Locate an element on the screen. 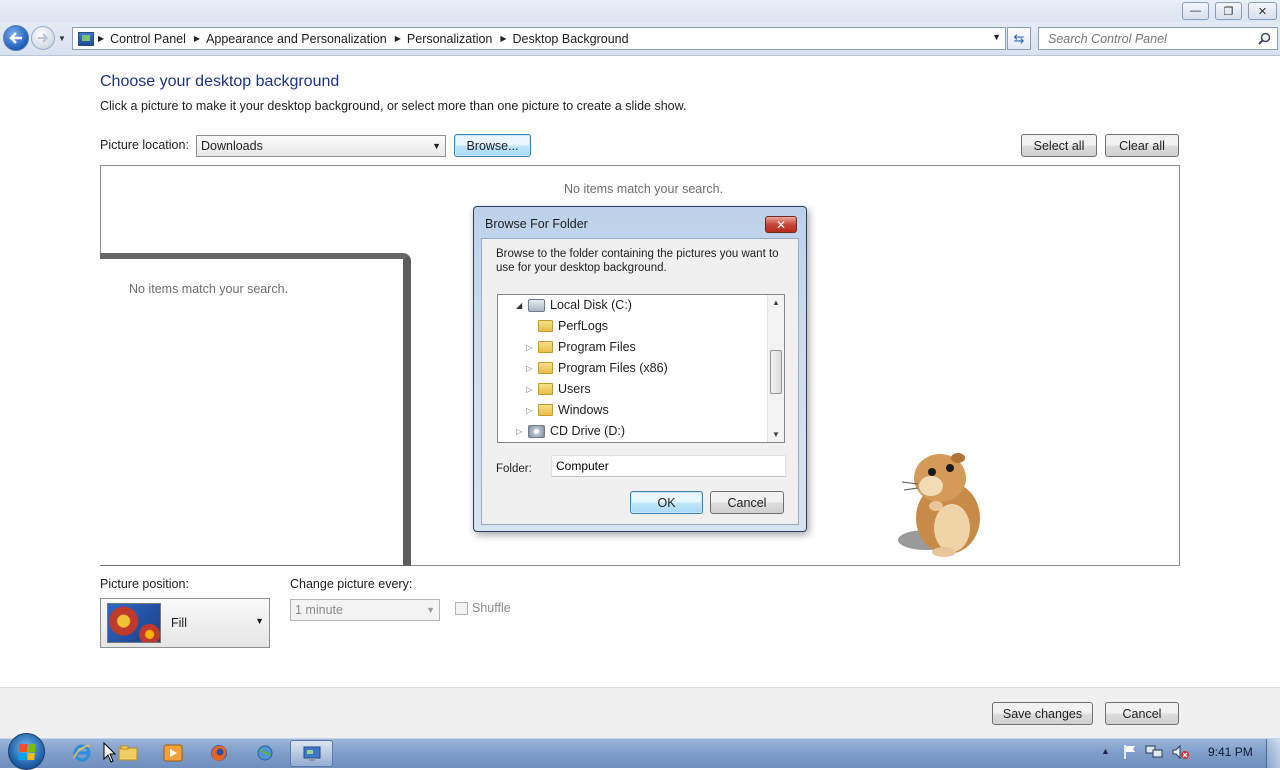 The width and height of the screenshot is (1280, 770). file-explorer-icon is located at coordinates (128, 753).